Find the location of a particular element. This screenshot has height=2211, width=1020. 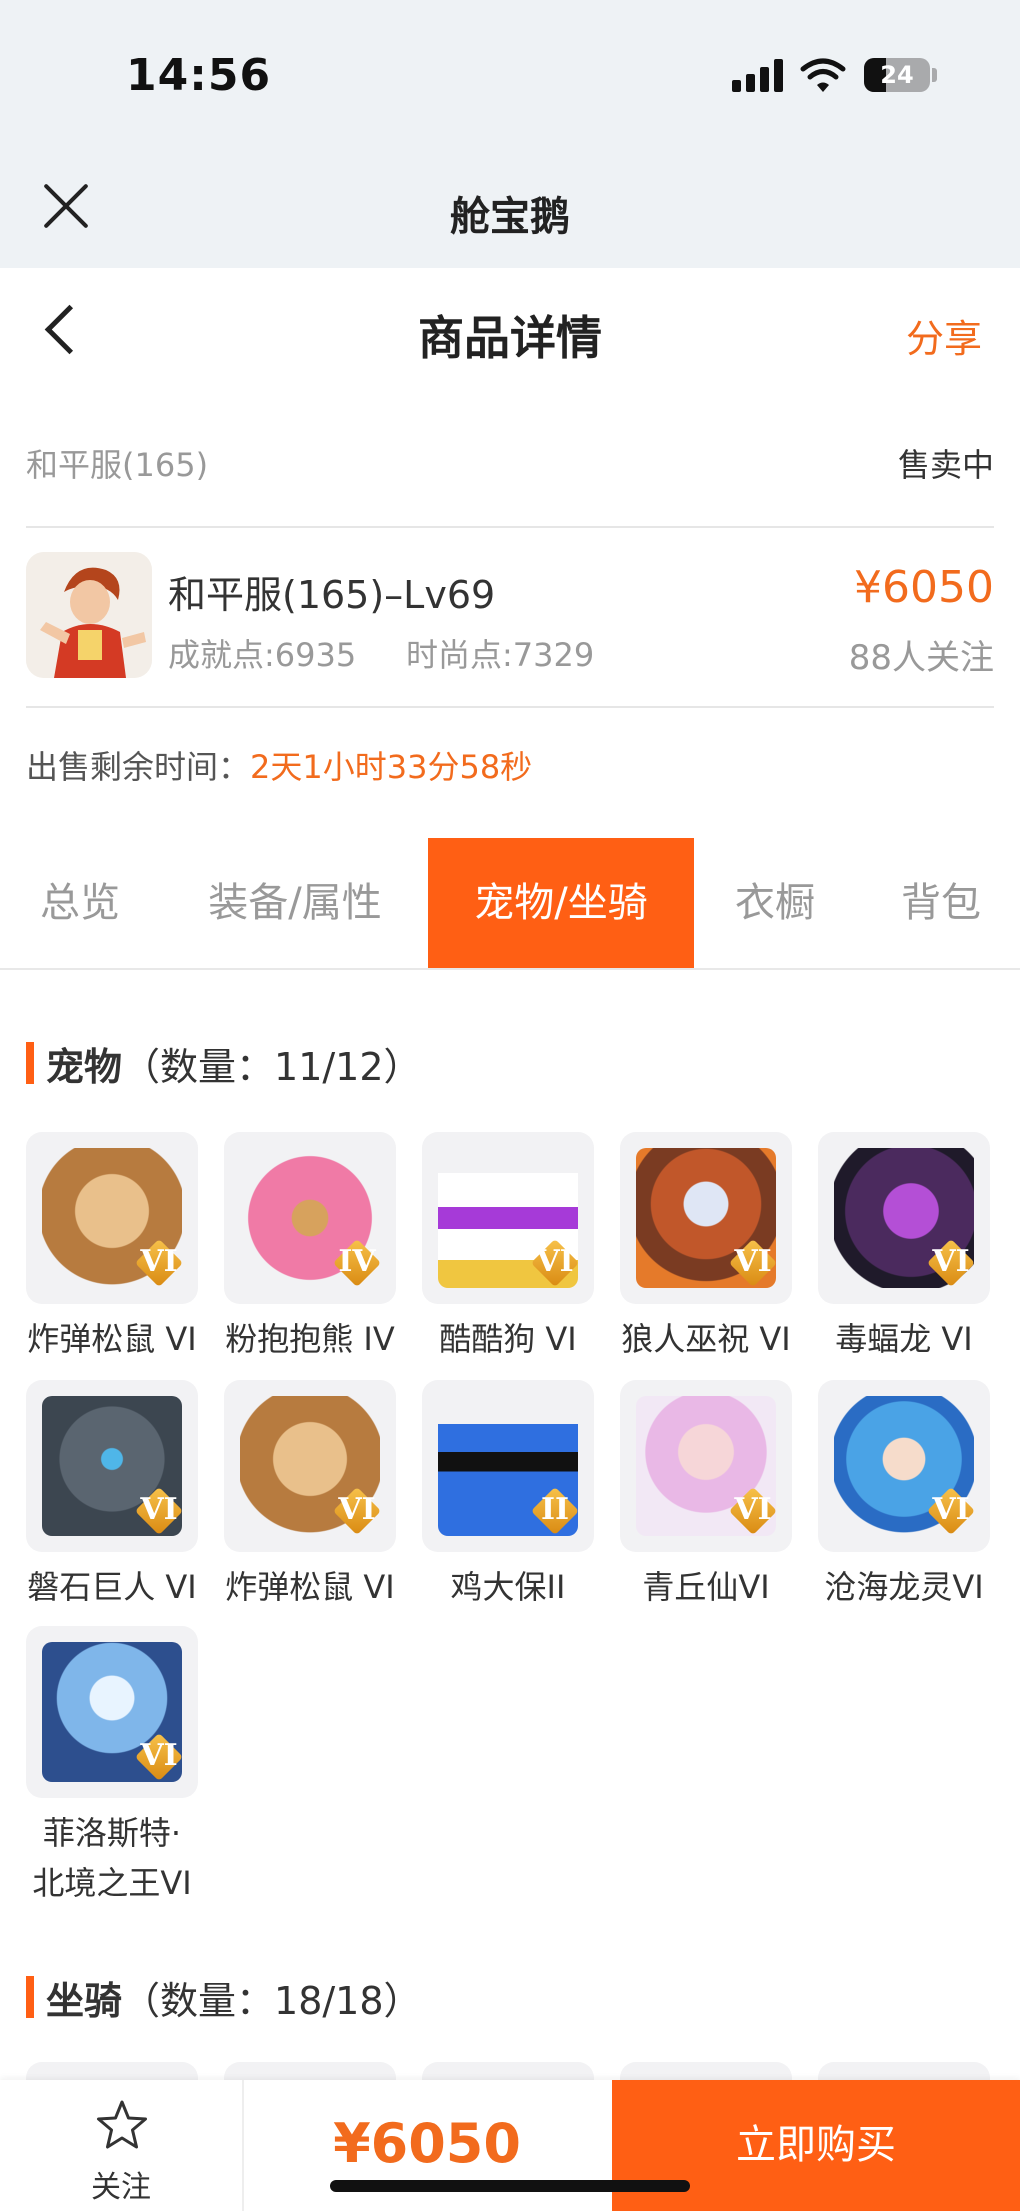

bottom-price: ¥6050 is located at coordinates (427, 2143).